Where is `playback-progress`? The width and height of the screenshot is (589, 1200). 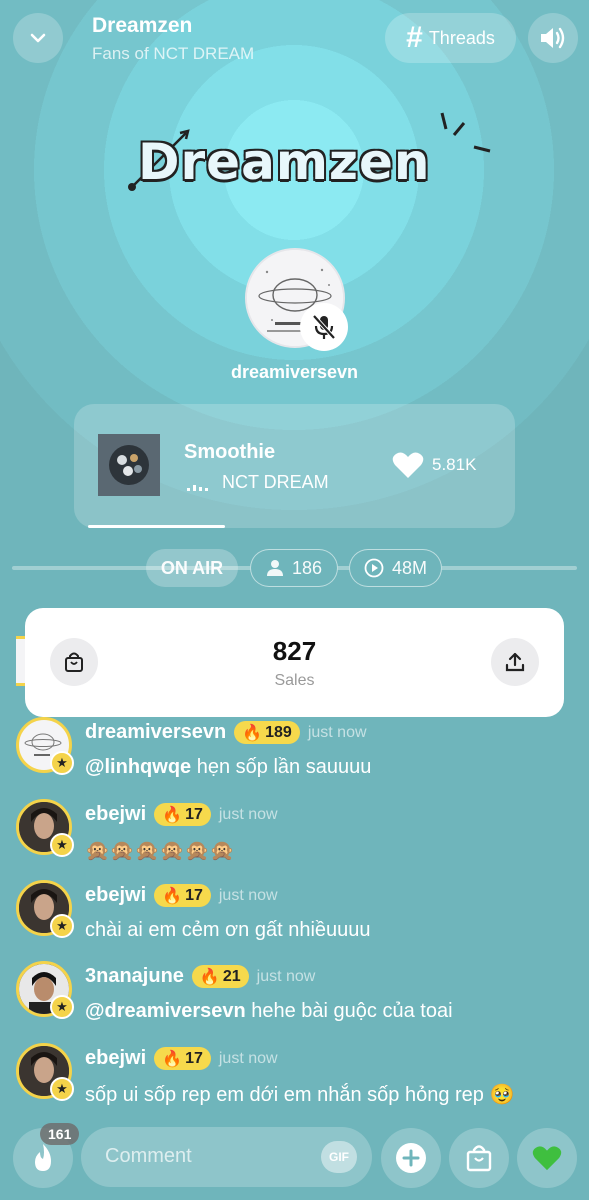
playback-progress is located at coordinates (156, 526).